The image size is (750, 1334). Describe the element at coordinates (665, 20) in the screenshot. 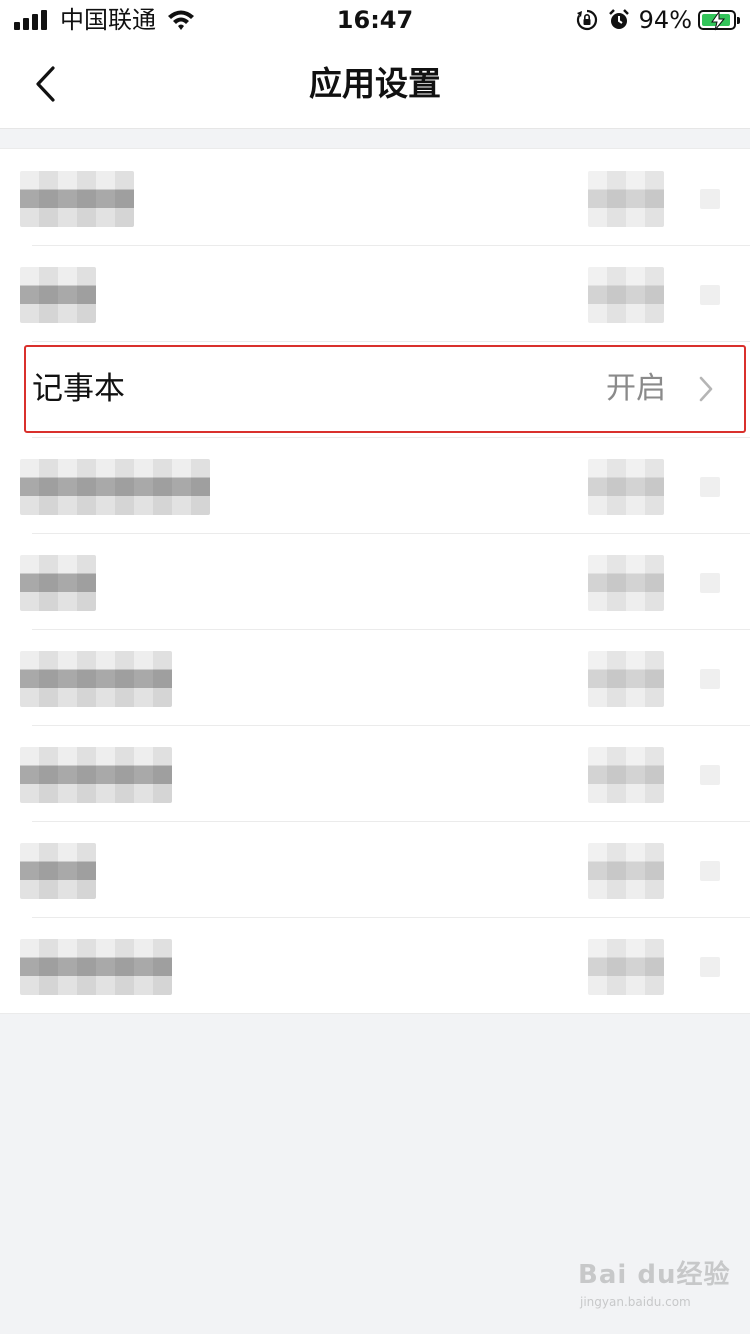

I see `battery-percent: 94%` at that location.